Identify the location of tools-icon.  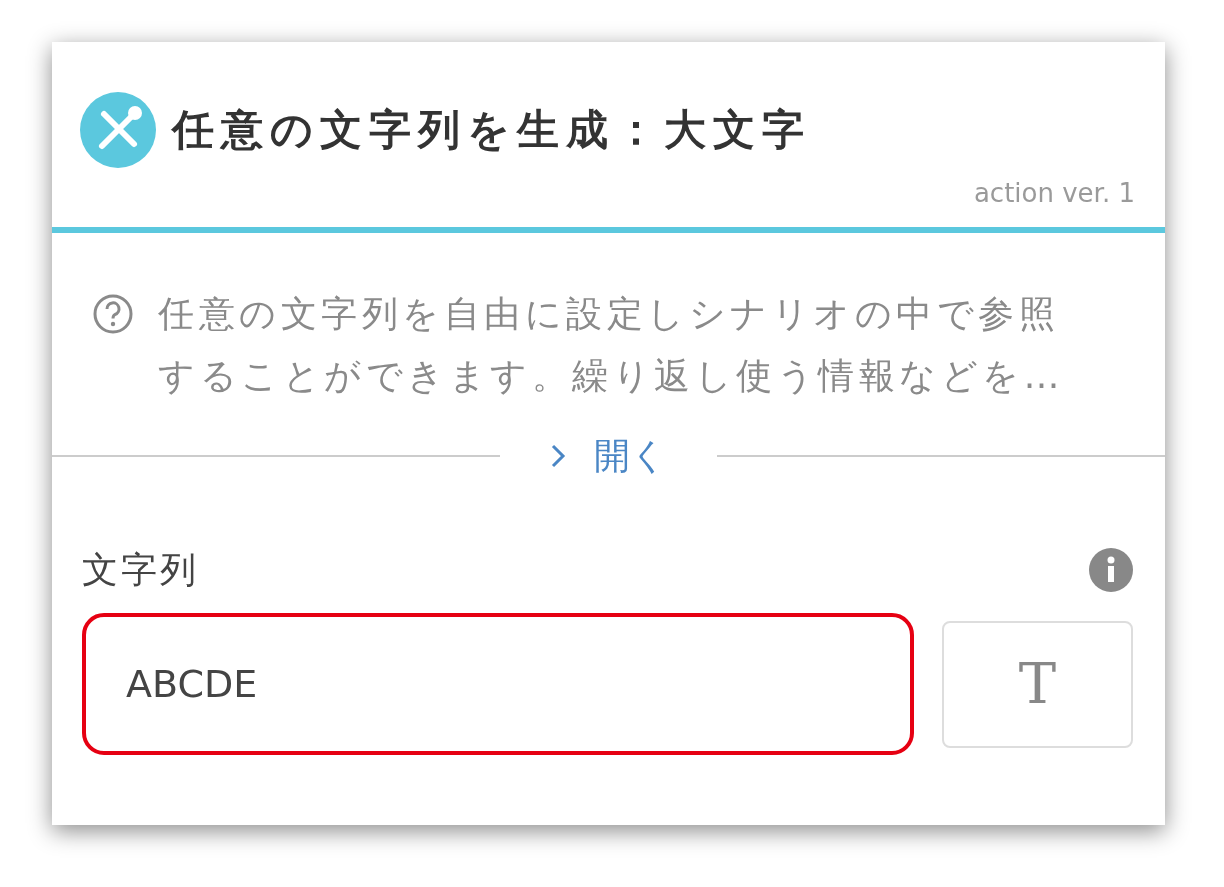
(118, 130).